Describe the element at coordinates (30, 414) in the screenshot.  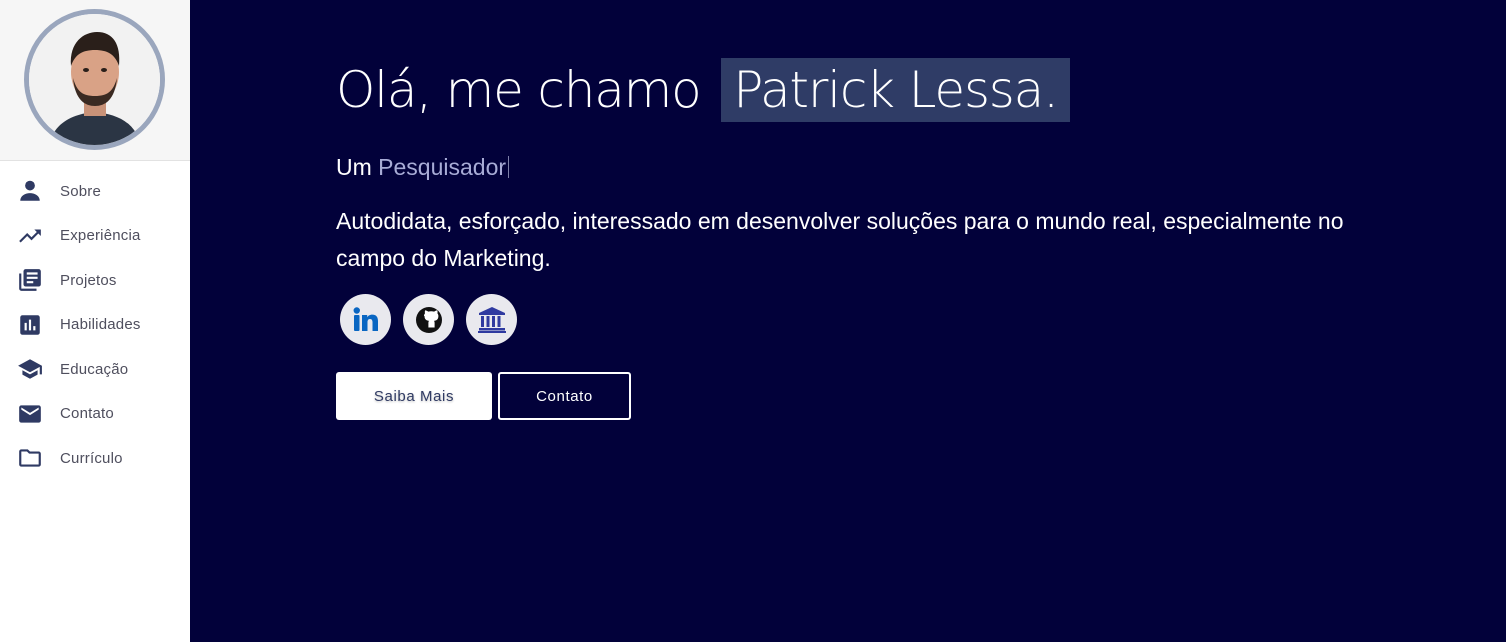
I see `mail-icon` at that location.